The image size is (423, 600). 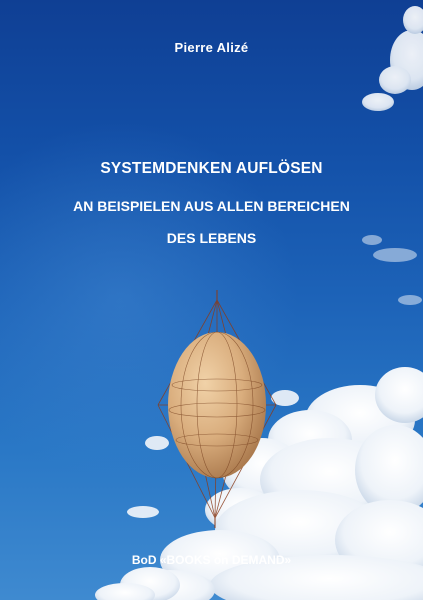 What do you see at coordinates (211, 238) in the screenshot?
I see `book-subtitle-line2: DES LEBENS` at bounding box center [211, 238].